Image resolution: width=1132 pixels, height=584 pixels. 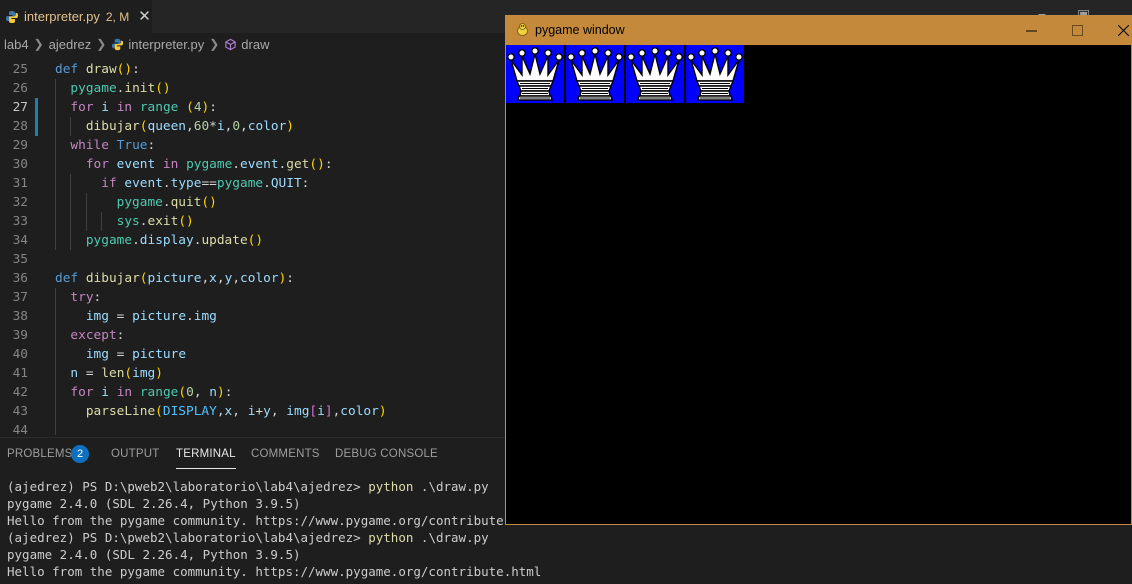 I want to click on maximize-button, so click(x=1077, y=30).